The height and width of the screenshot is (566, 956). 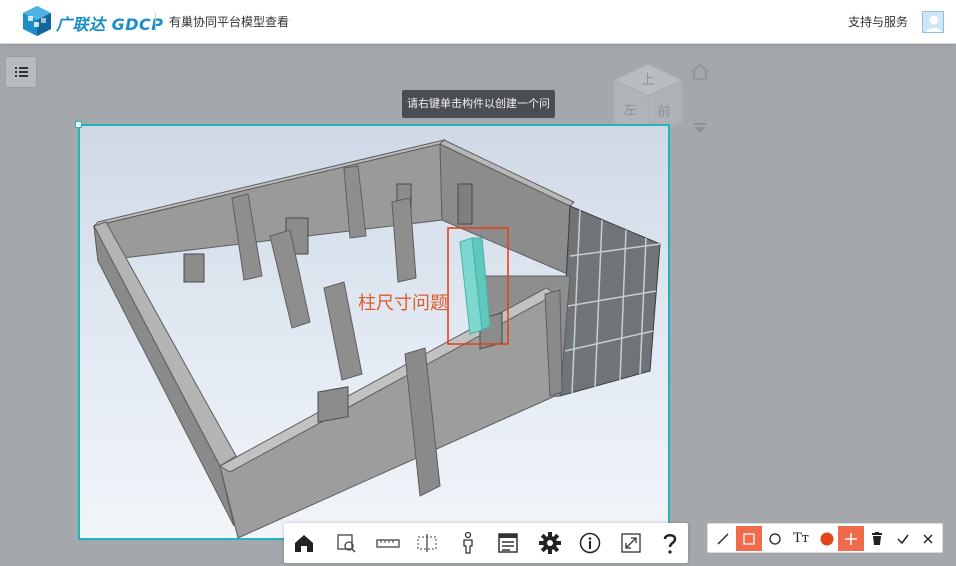 I want to click on help-icon, so click(x=670, y=543).